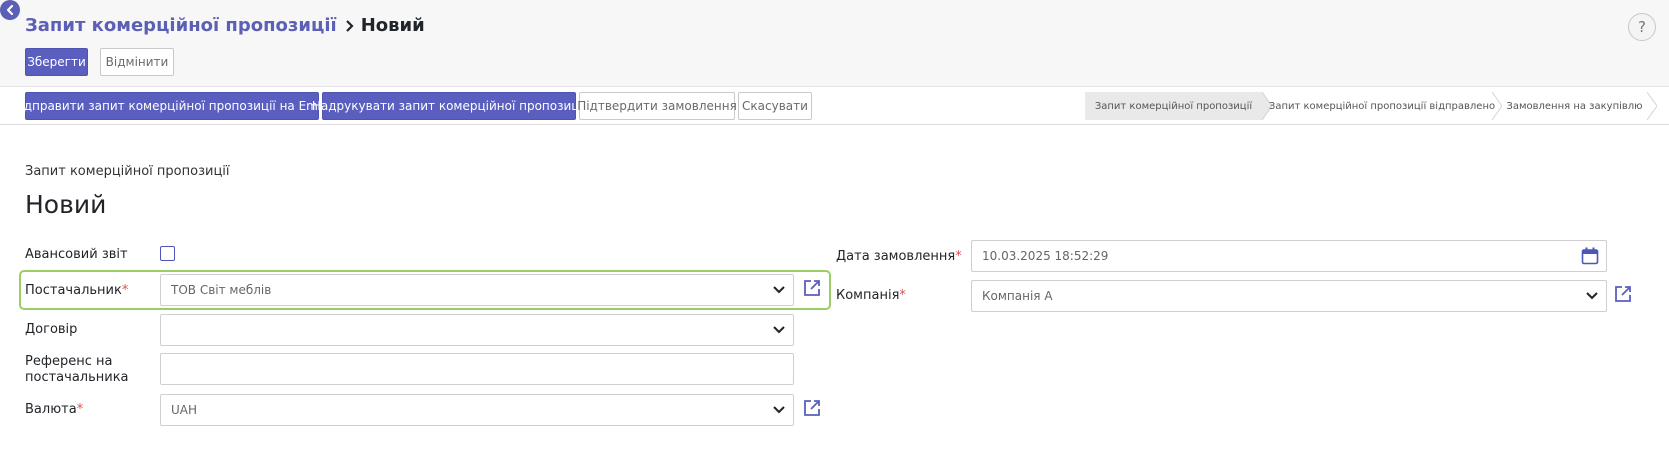 Image resolution: width=1669 pixels, height=458 pixels. Describe the element at coordinates (1173, 106) in the screenshot. I see `stage-label: Запит комерційної пропозиції` at that location.